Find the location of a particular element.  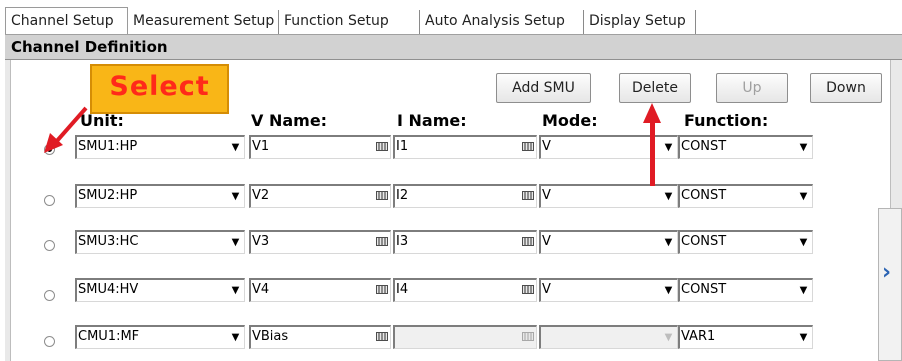

arrow-to-radio is located at coordinates (66, 129).